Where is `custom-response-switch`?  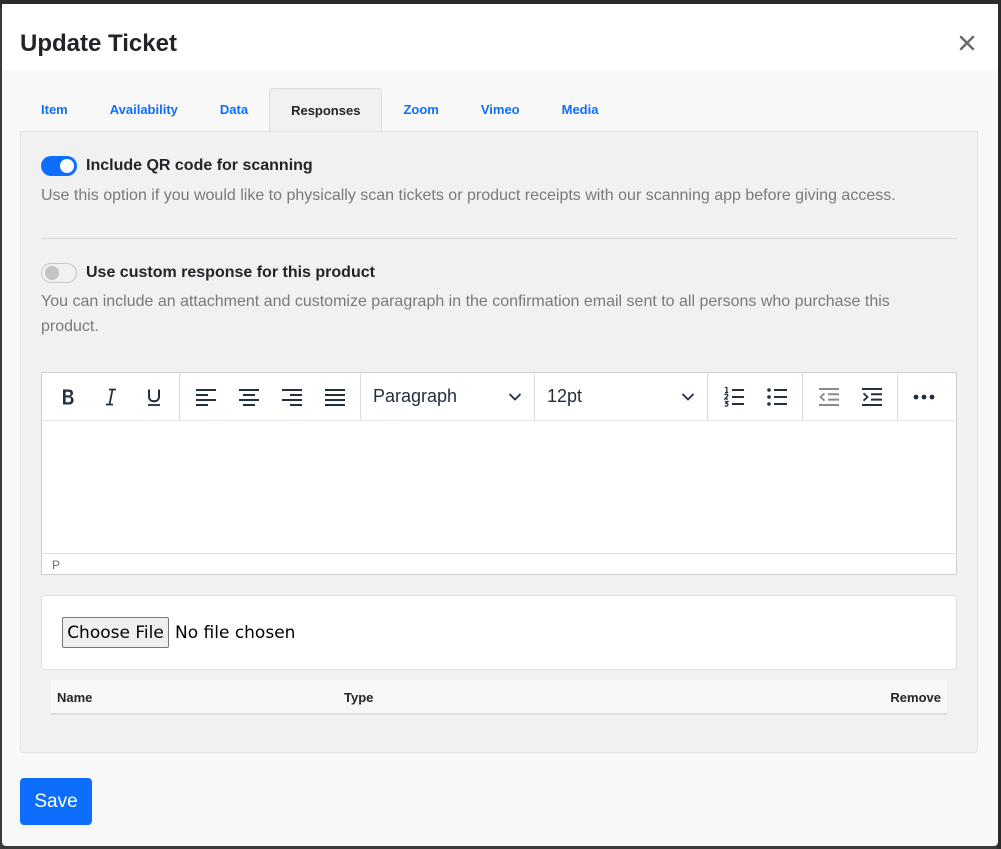
custom-response-switch is located at coordinates (59, 273).